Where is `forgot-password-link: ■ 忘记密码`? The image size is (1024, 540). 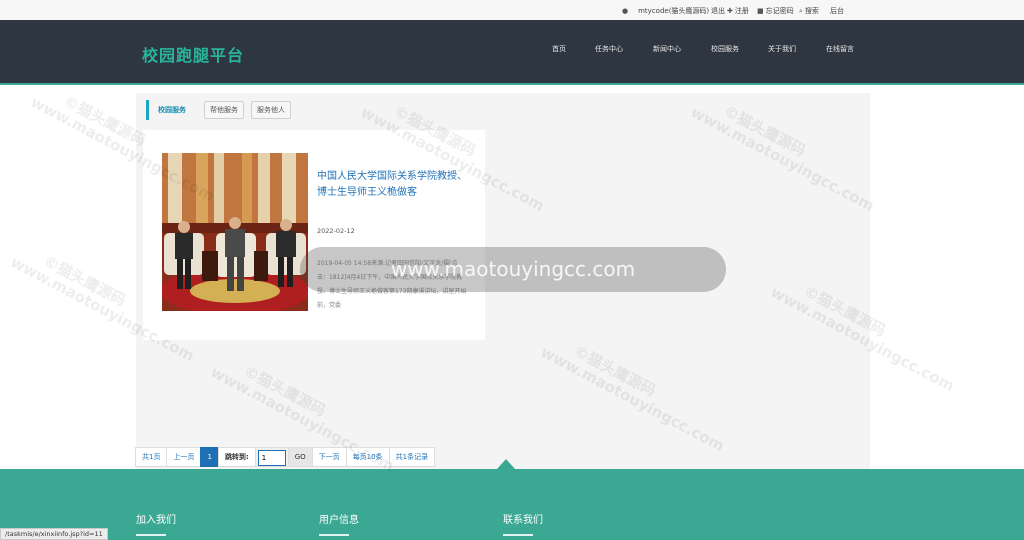
forgot-password-link: ■ 忘记密码 is located at coordinates (775, 11).